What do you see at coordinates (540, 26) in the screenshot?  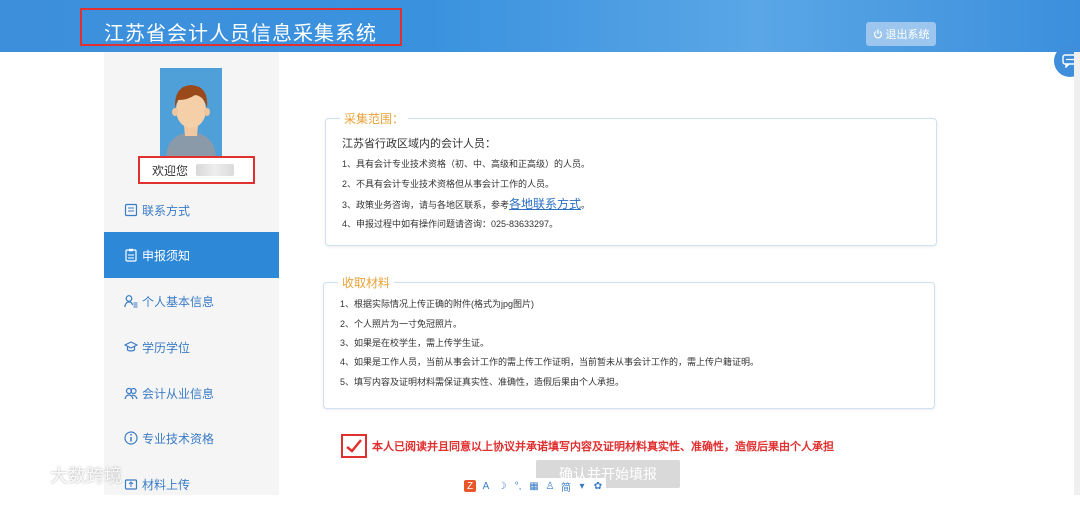 I see `header-bar: 江苏省会计人员信息采集系统 退出系统` at bounding box center [540, 26].